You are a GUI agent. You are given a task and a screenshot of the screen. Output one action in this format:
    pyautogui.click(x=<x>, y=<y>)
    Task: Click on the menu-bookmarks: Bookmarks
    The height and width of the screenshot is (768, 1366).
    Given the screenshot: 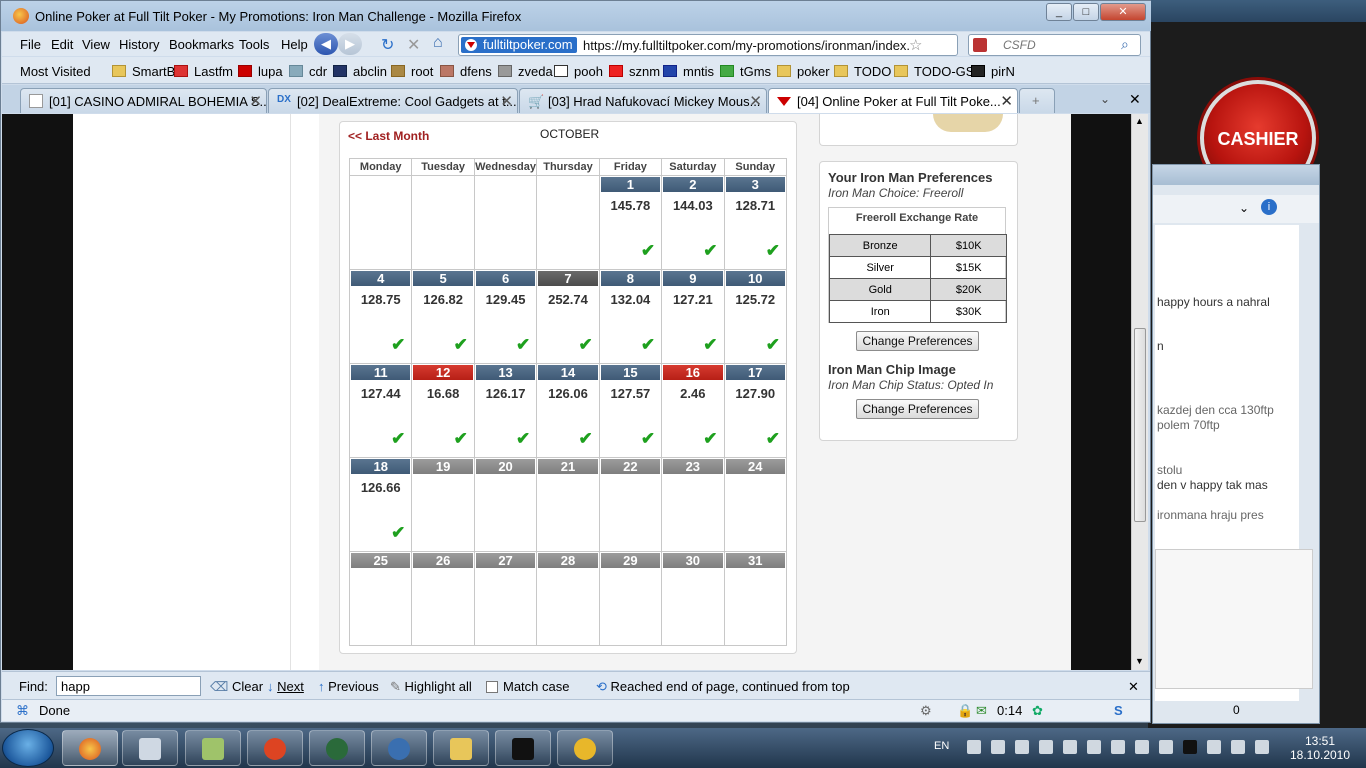 What is the action you would take?
    pyautogui.click(x=201, y=44)
    